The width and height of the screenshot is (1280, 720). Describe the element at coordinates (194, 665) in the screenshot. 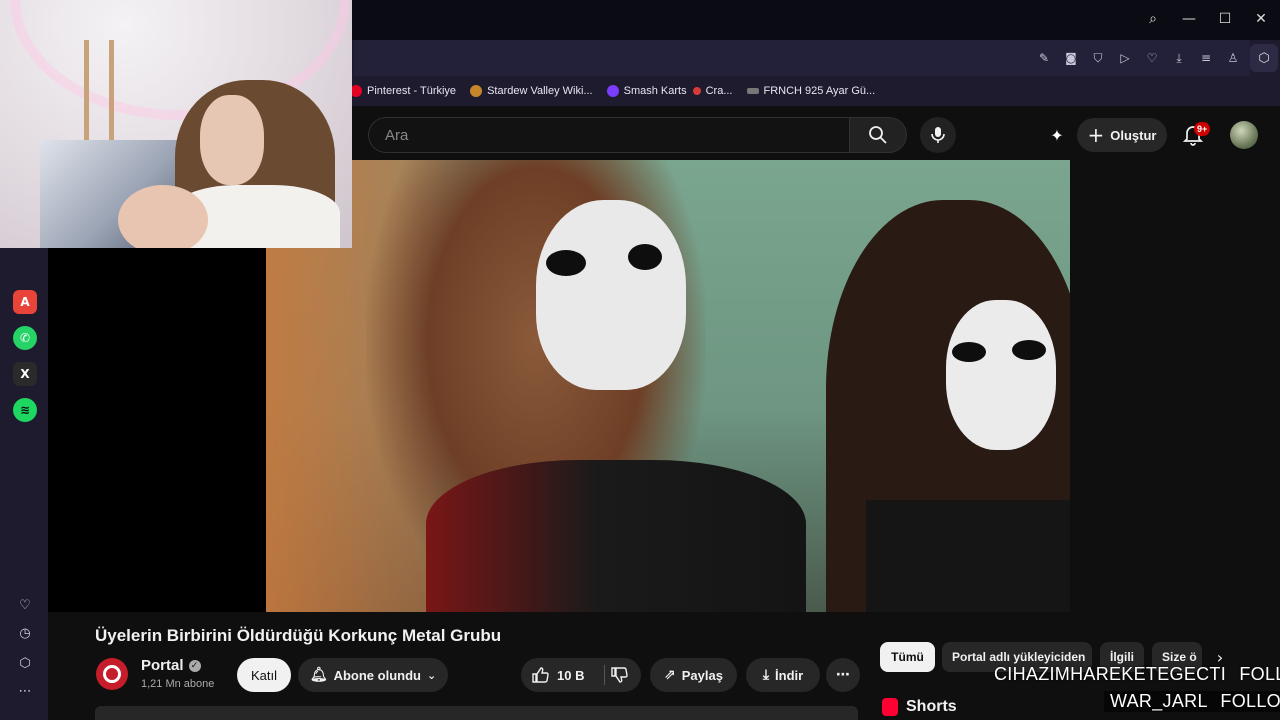

I see `verified-icon: ✓` at that location.